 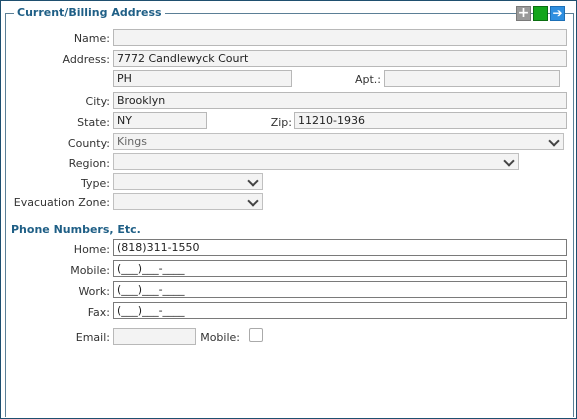 I want to click on name-label: Name:, so click(x=91, y=38).